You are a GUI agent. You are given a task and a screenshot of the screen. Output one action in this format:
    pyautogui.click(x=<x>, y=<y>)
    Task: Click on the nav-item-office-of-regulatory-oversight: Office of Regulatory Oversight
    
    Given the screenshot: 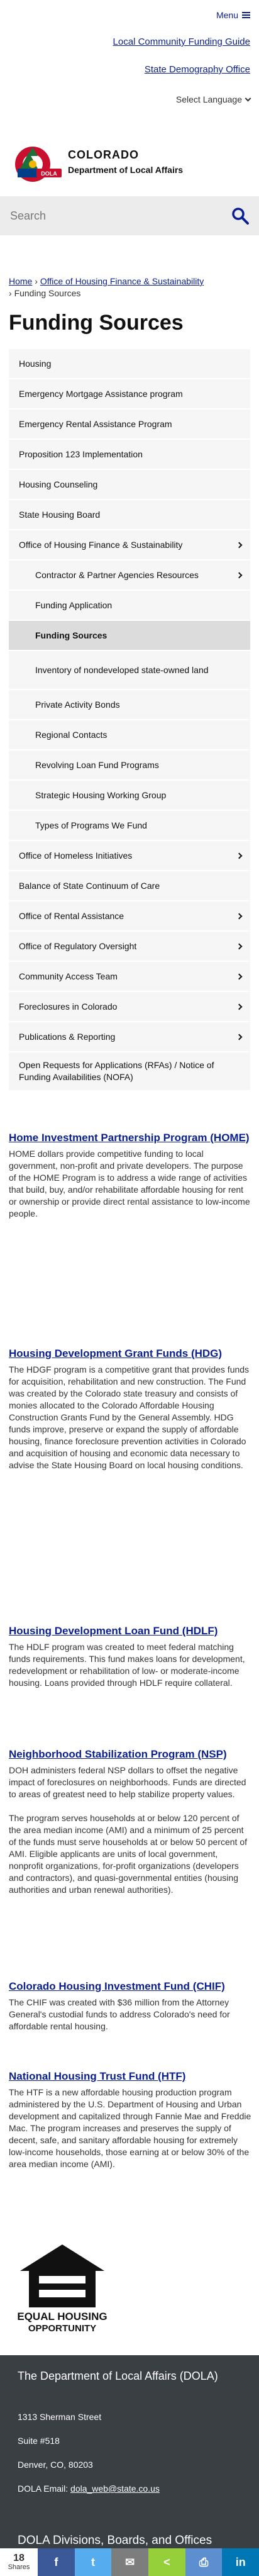 What is the action you would take?
    pyautogui.click(x=129, y=947)
    